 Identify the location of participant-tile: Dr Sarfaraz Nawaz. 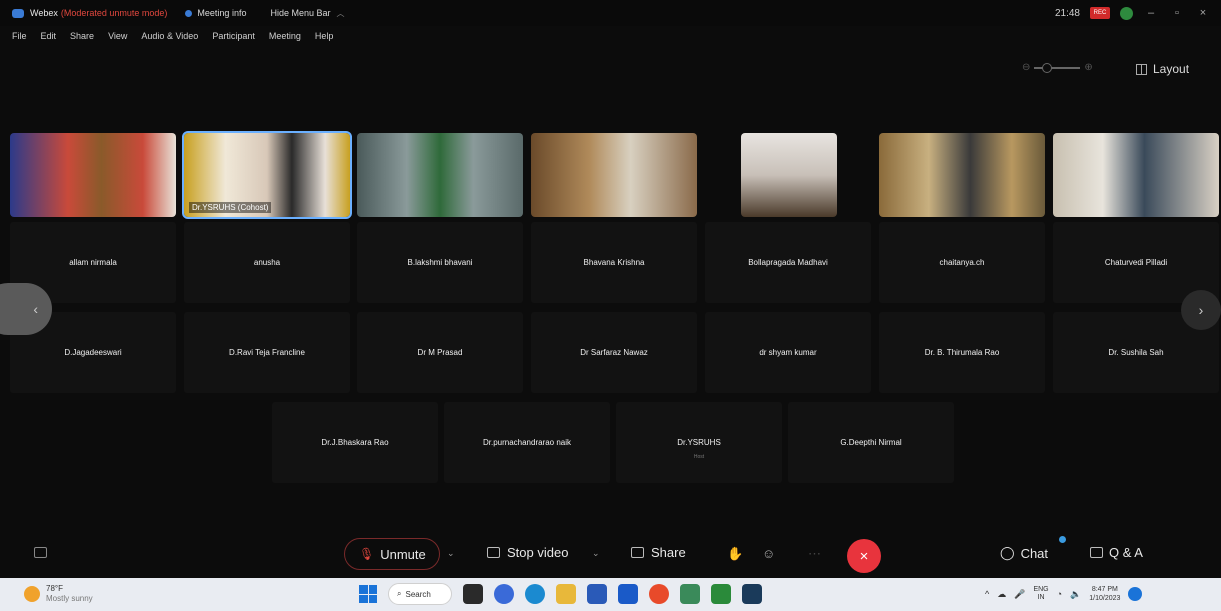
(614, 352).